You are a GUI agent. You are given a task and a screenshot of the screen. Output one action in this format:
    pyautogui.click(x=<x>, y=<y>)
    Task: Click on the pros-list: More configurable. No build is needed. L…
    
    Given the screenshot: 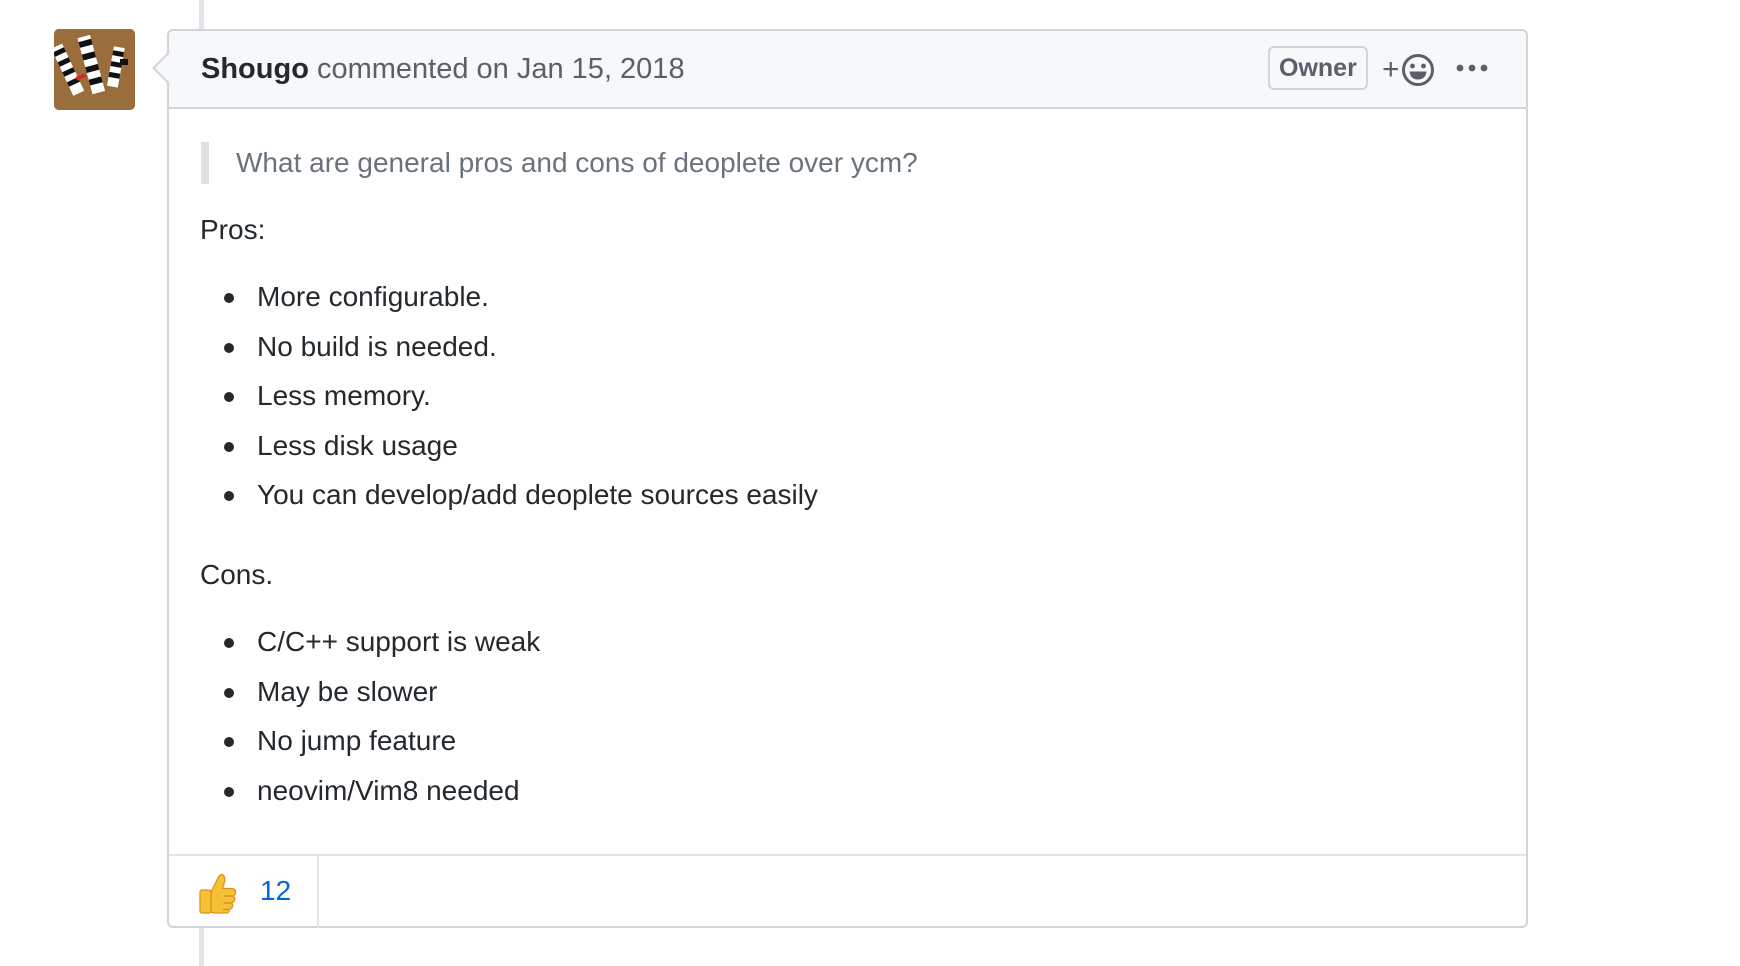 What is the action you would take?
    pyautogui.click(x=509, y=404)
    